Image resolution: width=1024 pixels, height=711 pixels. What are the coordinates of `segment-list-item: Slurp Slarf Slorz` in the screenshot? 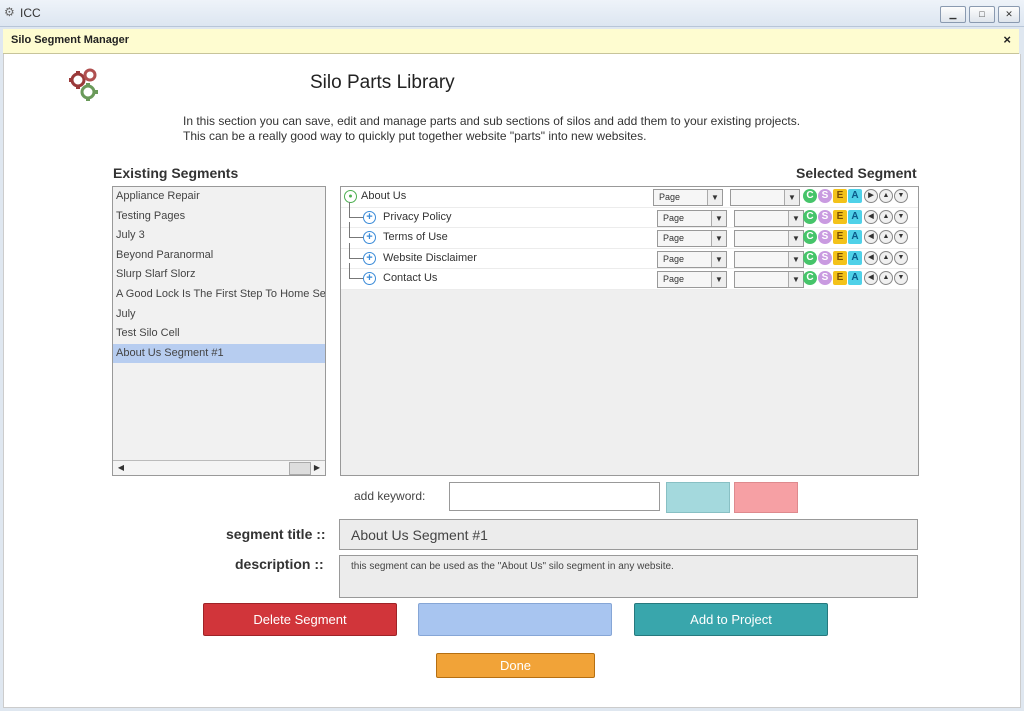 It's located at (219, 275).